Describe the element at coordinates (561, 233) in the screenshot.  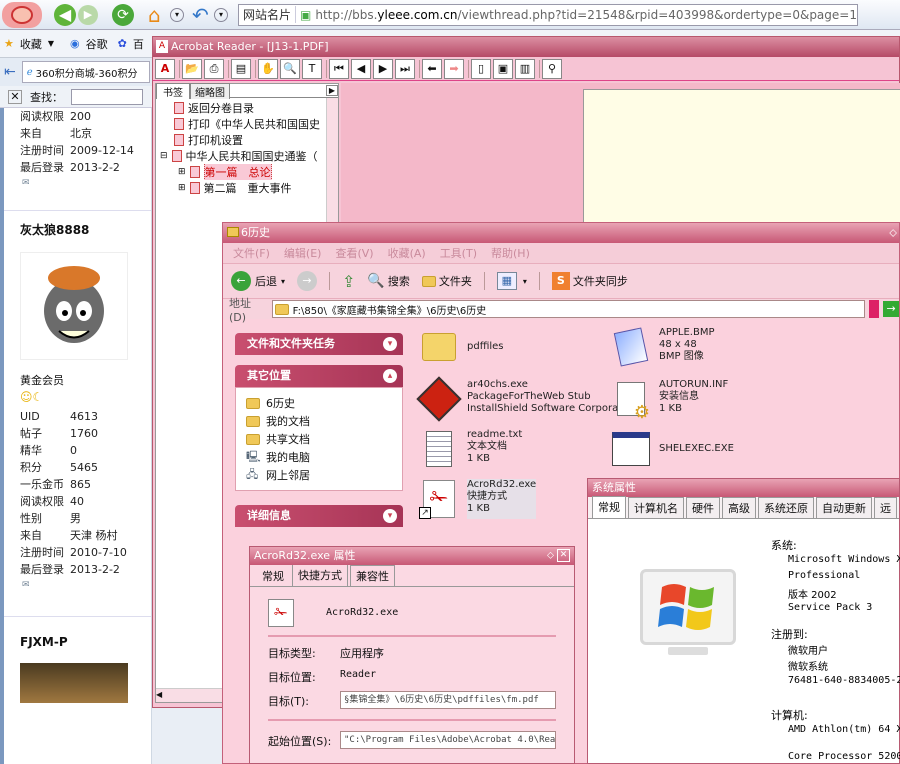
I see `explorer-titlebar: 6历史 ⬦` at that location.